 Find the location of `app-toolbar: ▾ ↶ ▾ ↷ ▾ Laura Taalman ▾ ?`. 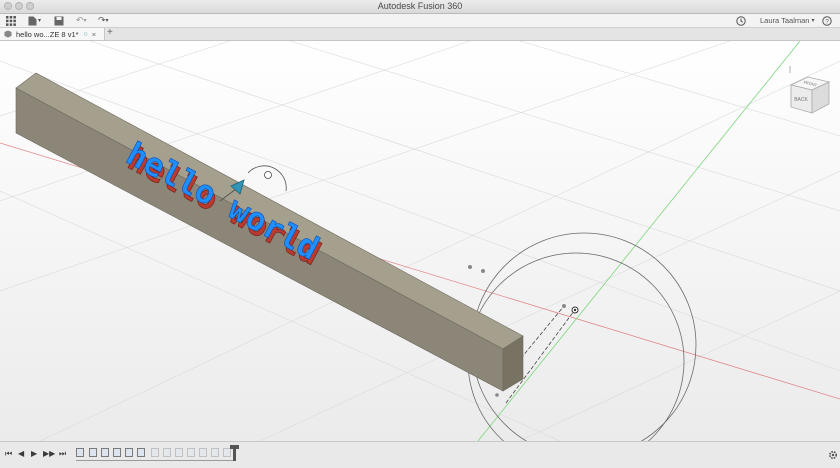

app-toolbar: ▾ ↶ ▾ ↷ ▾ Laura Taalman ▾ ? is located at coordinates (420, 21).